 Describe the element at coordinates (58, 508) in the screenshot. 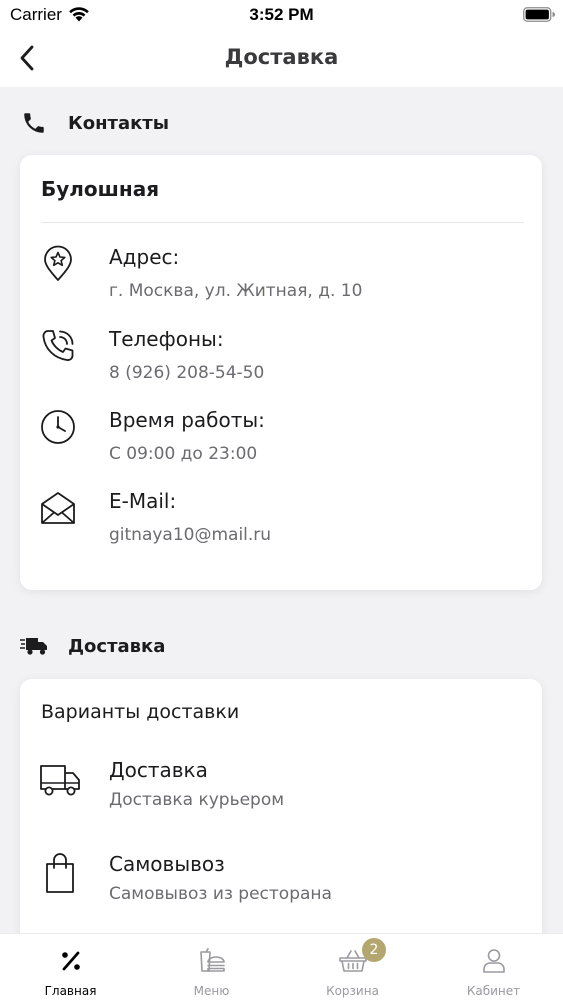

I see `mail-icon` at that location.